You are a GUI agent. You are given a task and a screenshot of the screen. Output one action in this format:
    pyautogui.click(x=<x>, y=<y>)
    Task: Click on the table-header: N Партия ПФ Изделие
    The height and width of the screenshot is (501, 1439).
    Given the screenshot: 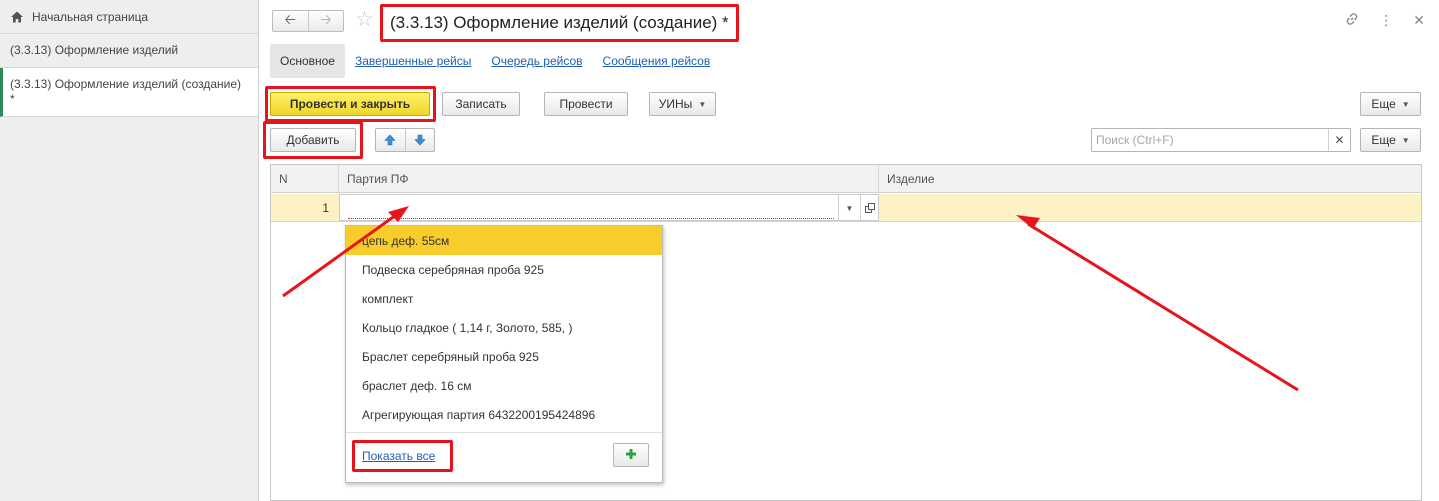 What is the action you would take?
    pyautogui.click(x=846, y=179)
    